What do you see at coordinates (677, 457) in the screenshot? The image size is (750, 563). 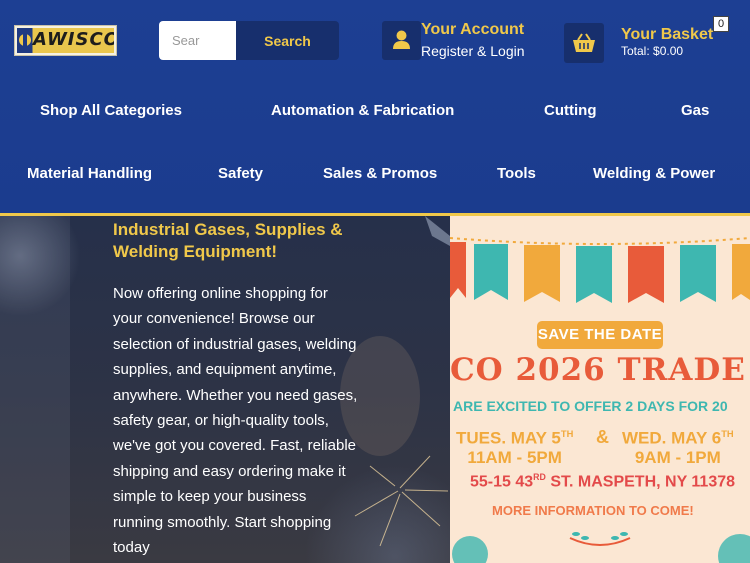 I see `day-two-time: 9AM - 1PM` at bounding box center [677, 457].